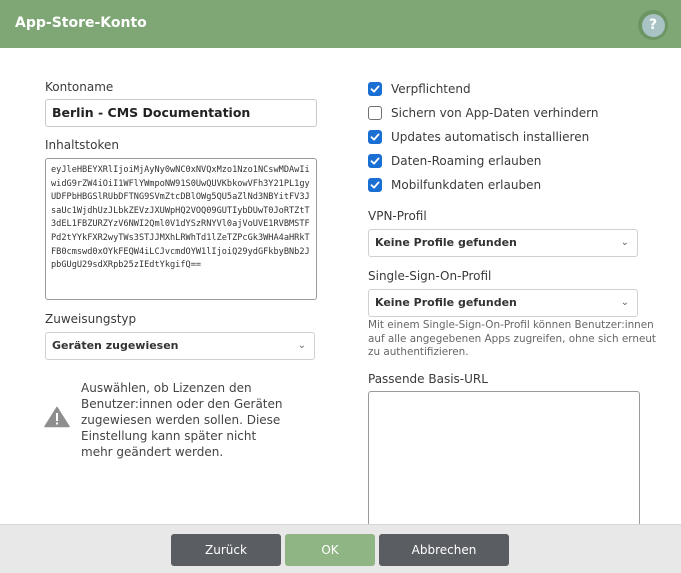 Image resolution: width=681 pixels, height=573 pixels. What do you see at coordinates (397, 216) in the screenshot?
I see `vpn-profile-label: VPN-Profil` at bounding box center [397, 216].